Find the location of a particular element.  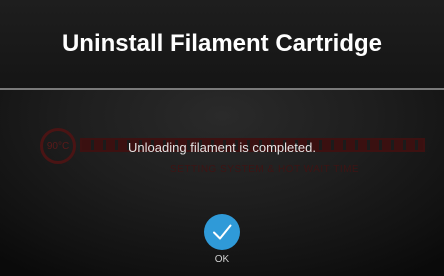

checkmark-icon is located at coordinates (222, 232).